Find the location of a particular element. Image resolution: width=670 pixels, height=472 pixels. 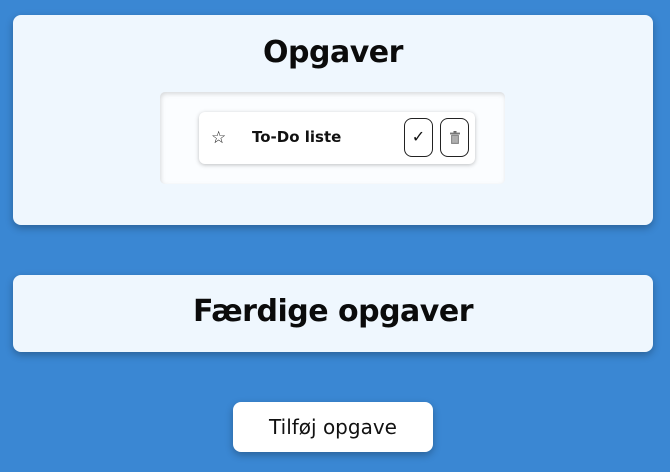

task-item: ☆ To-Do liste ✓ is located at coordinates (337, 138).